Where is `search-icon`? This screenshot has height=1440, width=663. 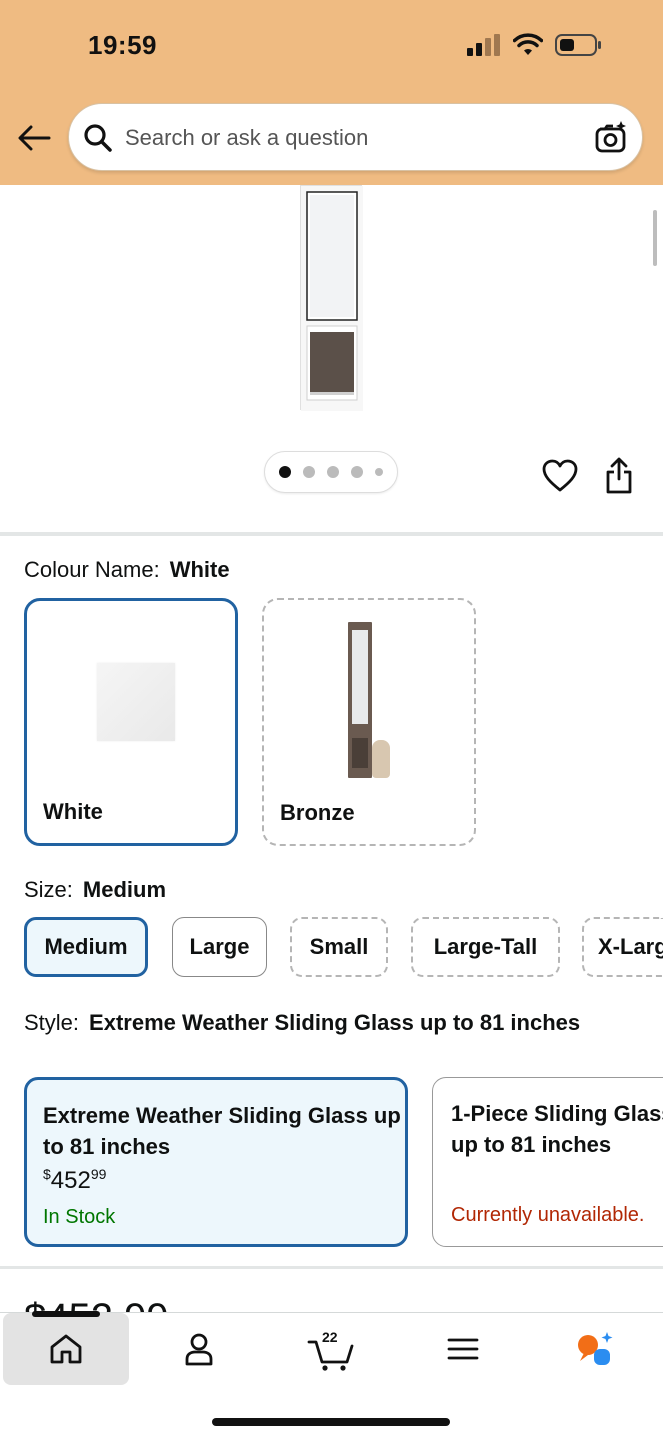
search-icon is located at coordinates (98, 138).